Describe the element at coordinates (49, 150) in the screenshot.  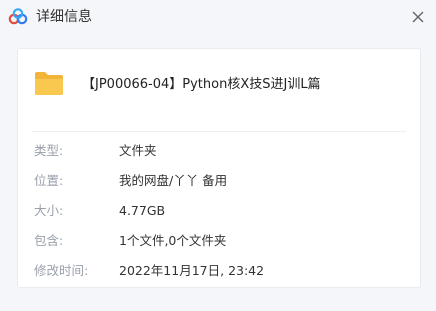
I see `type-label: 类型:` at that location.